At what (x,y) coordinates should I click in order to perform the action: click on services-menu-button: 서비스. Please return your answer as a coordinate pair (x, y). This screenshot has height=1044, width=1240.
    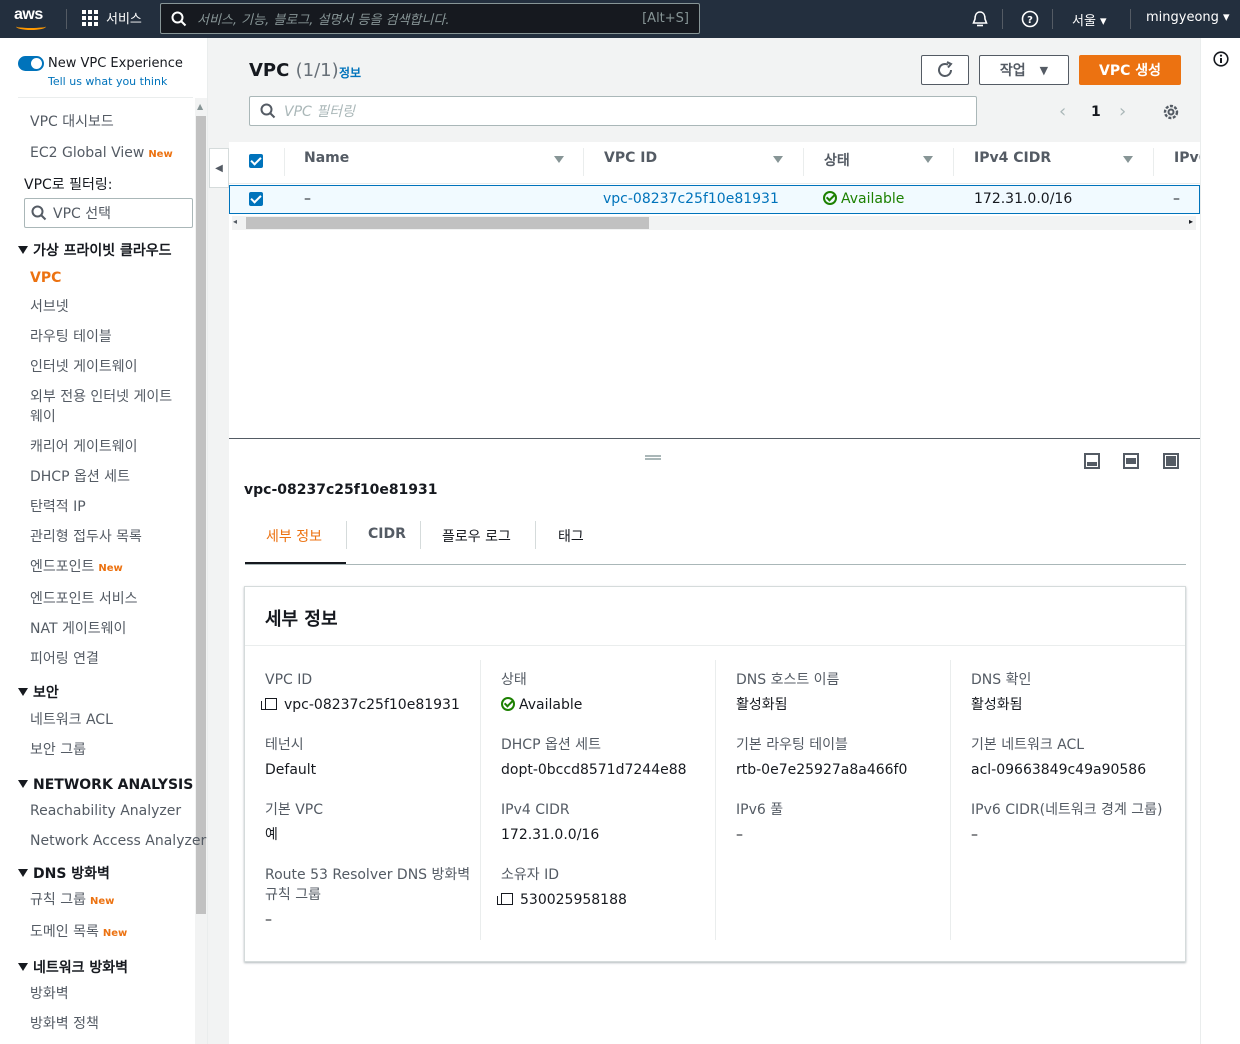
    Looking at the image, I should click on (112, 17).